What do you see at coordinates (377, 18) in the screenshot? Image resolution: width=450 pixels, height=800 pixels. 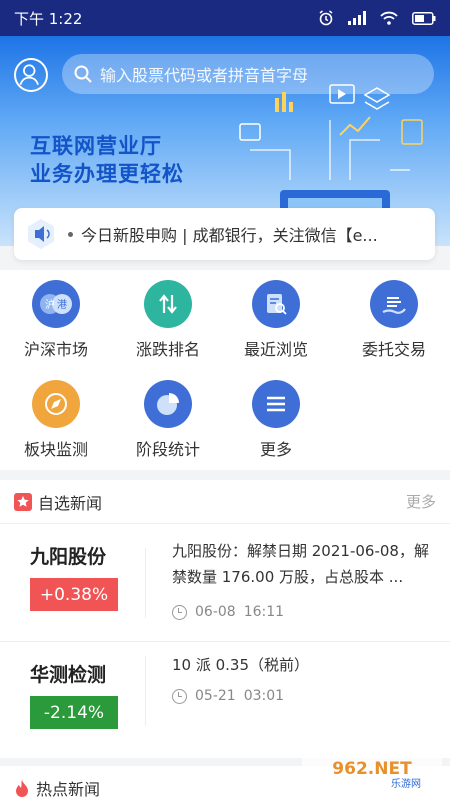 I see `system-icons` at bounding box center [377, 18].